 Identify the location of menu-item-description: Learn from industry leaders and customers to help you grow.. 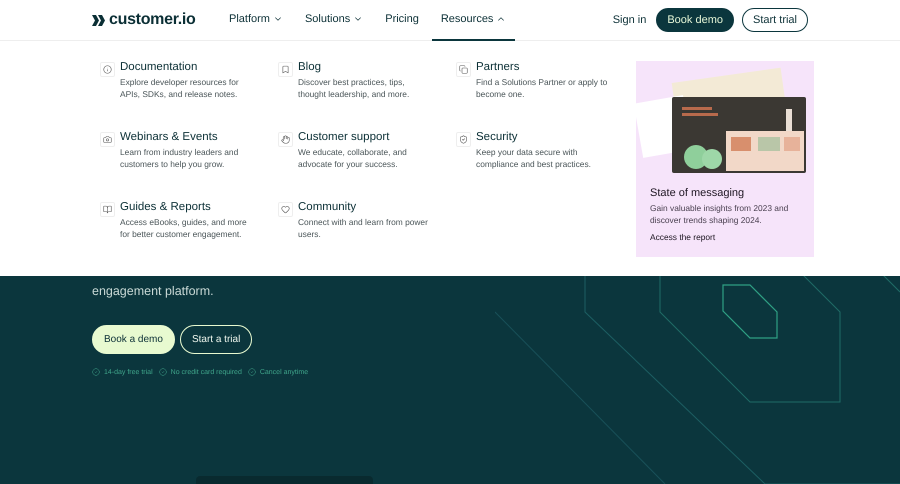
(180, 158).